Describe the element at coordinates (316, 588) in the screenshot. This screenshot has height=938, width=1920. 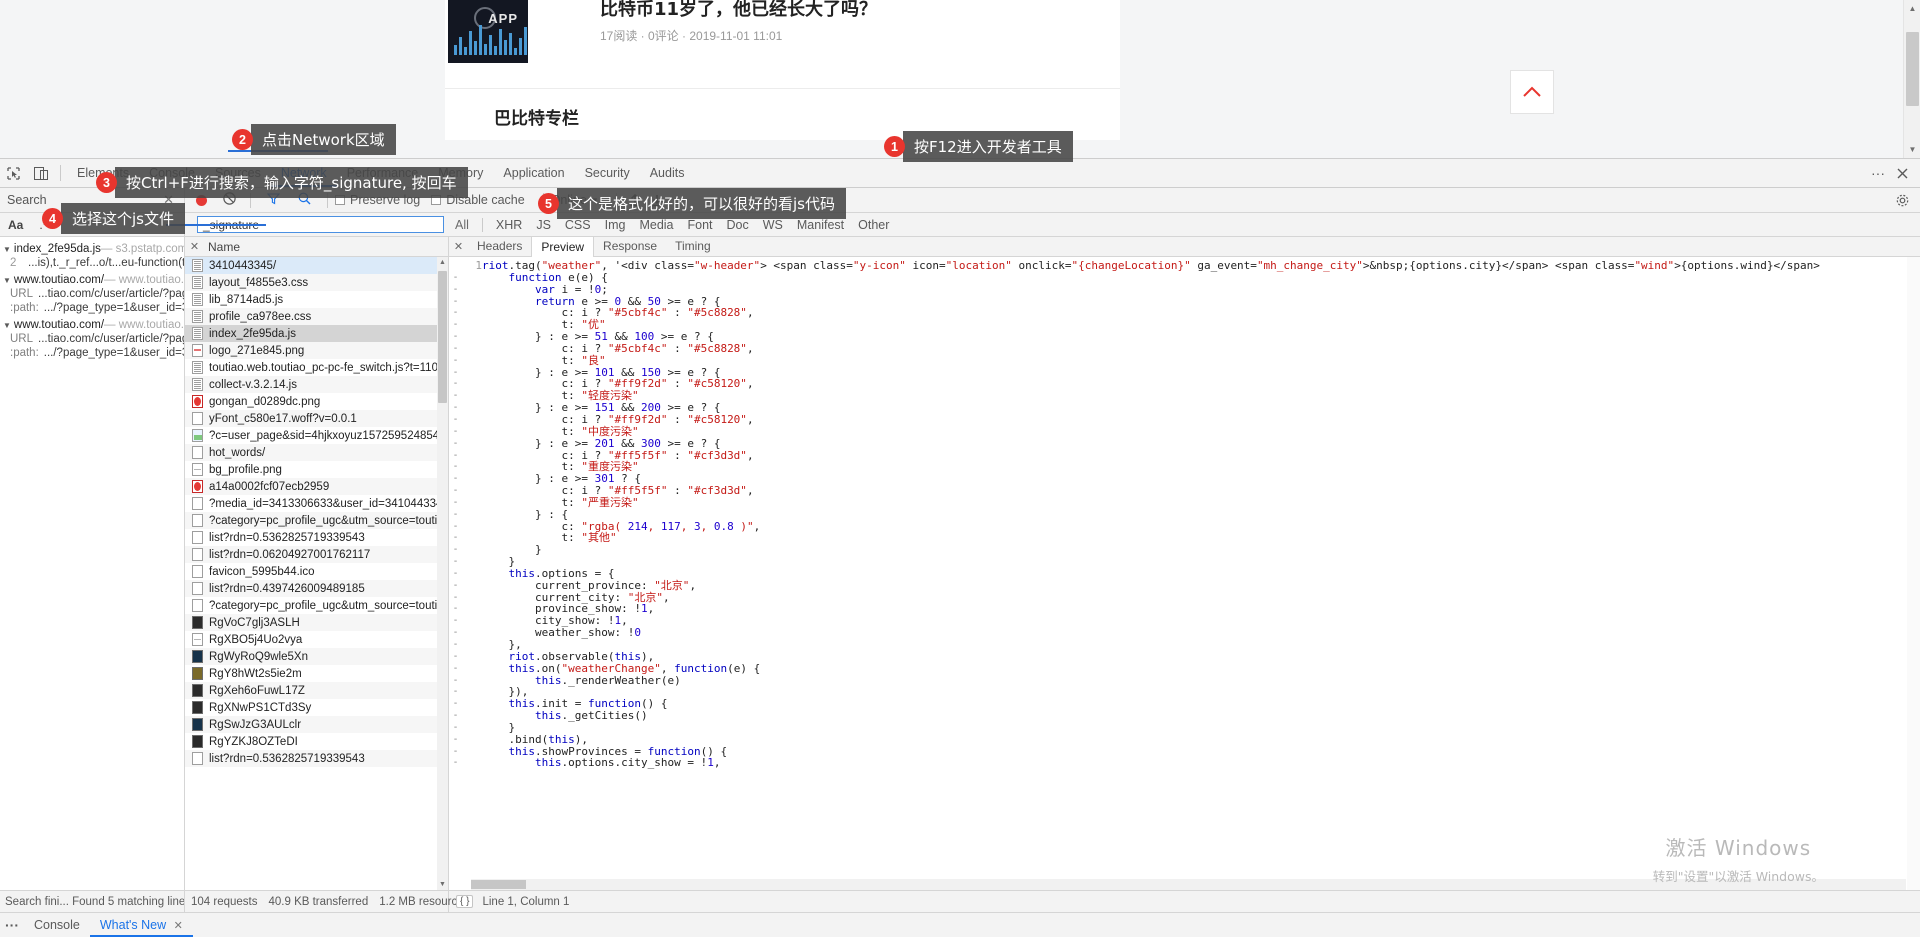
I see `network-row: list?rdn=0.4397426009489185` at that location.